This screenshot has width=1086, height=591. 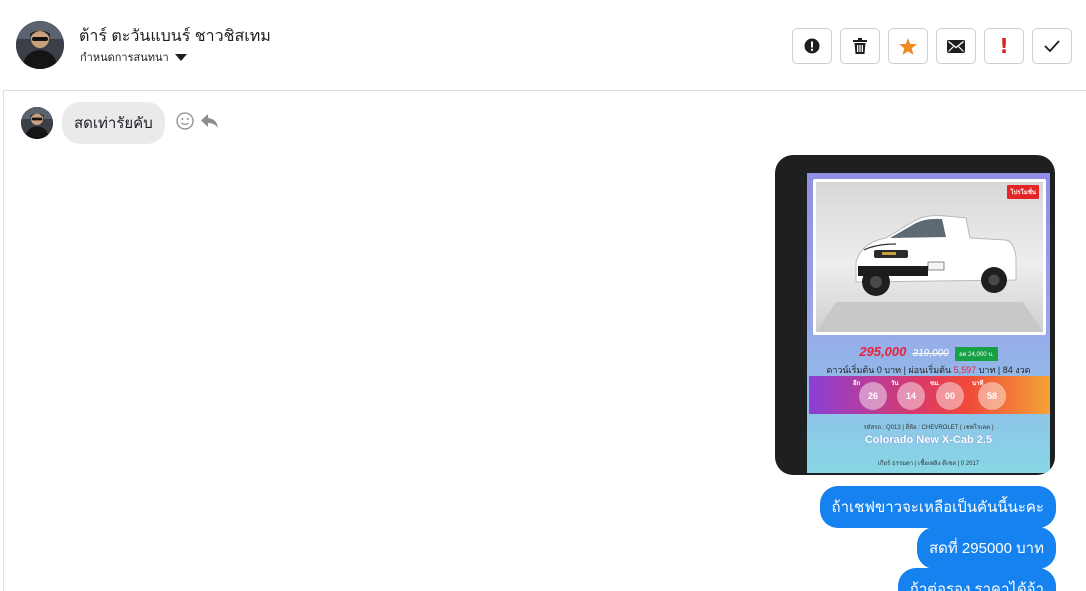 I want to click on countdown-label: อีก, so click(x=857, y=384).